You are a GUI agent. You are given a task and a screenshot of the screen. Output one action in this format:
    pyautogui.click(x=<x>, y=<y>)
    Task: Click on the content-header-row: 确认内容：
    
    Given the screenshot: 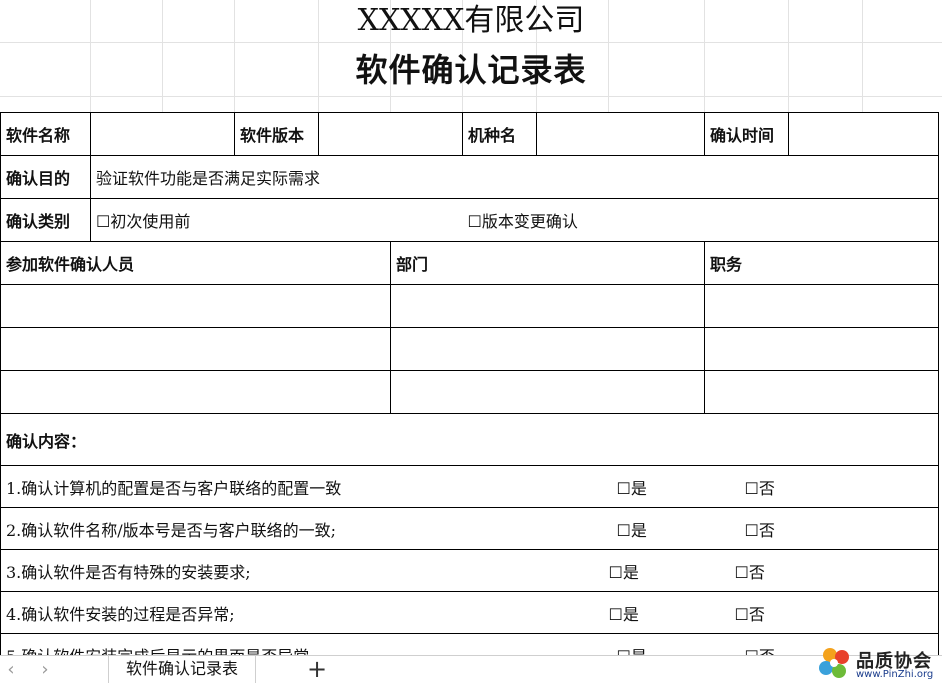 What is the action you would take?
    pyautogui.click(x=469, y=439)
    